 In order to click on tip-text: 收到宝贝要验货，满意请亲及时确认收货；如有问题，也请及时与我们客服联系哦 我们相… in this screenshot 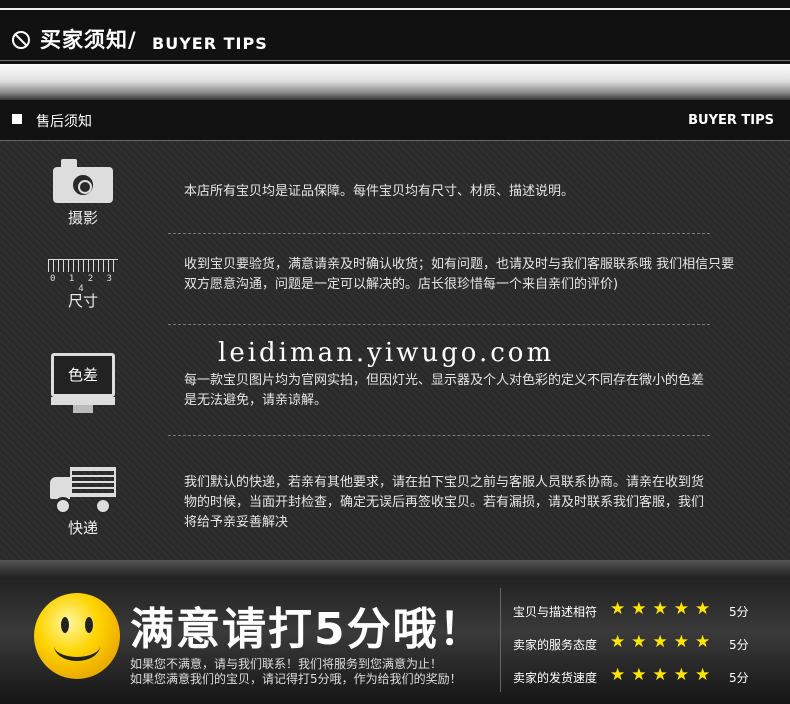, I will do `click(459, 274)`.